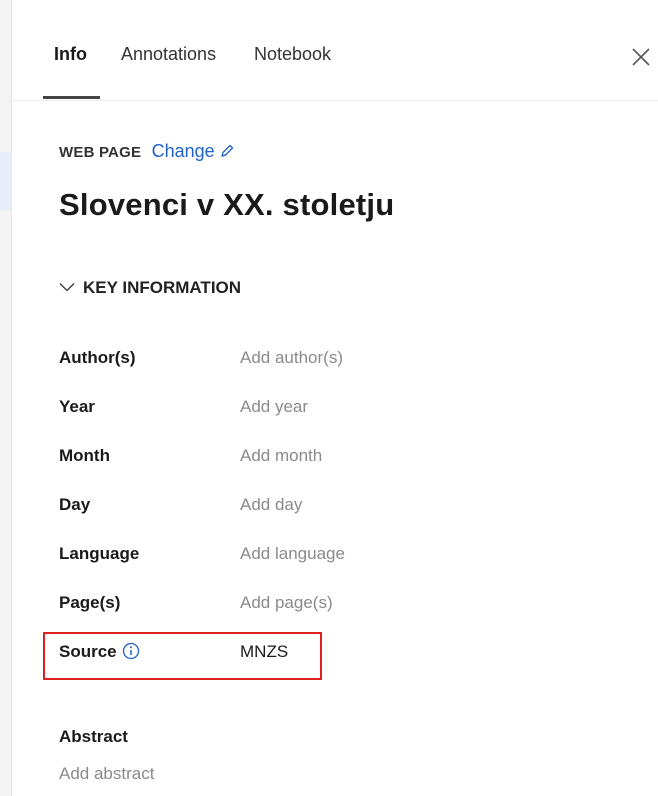  What do you see at coordinates (292, 554) in the screenshot?
I see `language-input: Add language` at bounding box center [292, 554].